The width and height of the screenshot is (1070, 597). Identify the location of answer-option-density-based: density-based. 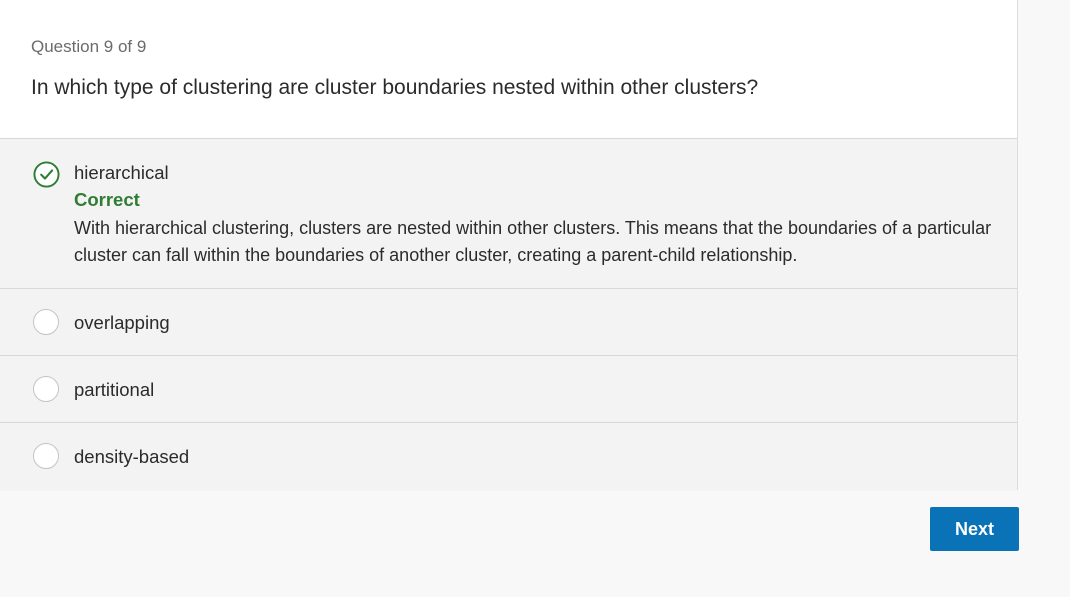
(508, 457).